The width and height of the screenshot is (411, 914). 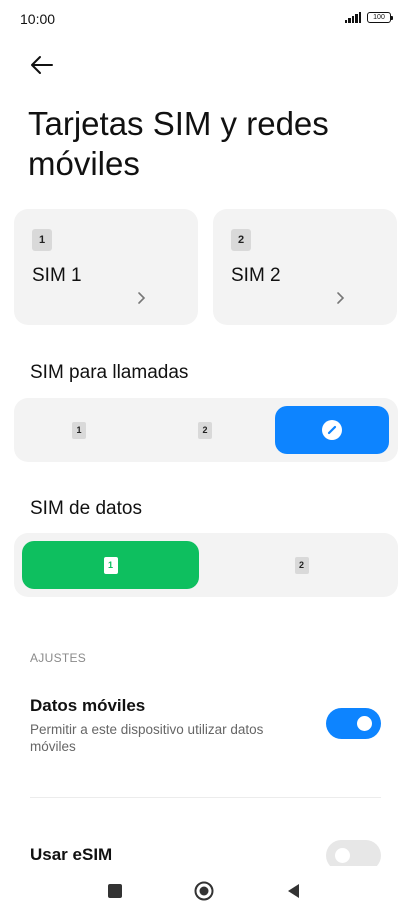 I want to click on sim-1-card: 1 SIM 1, so click(x=106, y=267).